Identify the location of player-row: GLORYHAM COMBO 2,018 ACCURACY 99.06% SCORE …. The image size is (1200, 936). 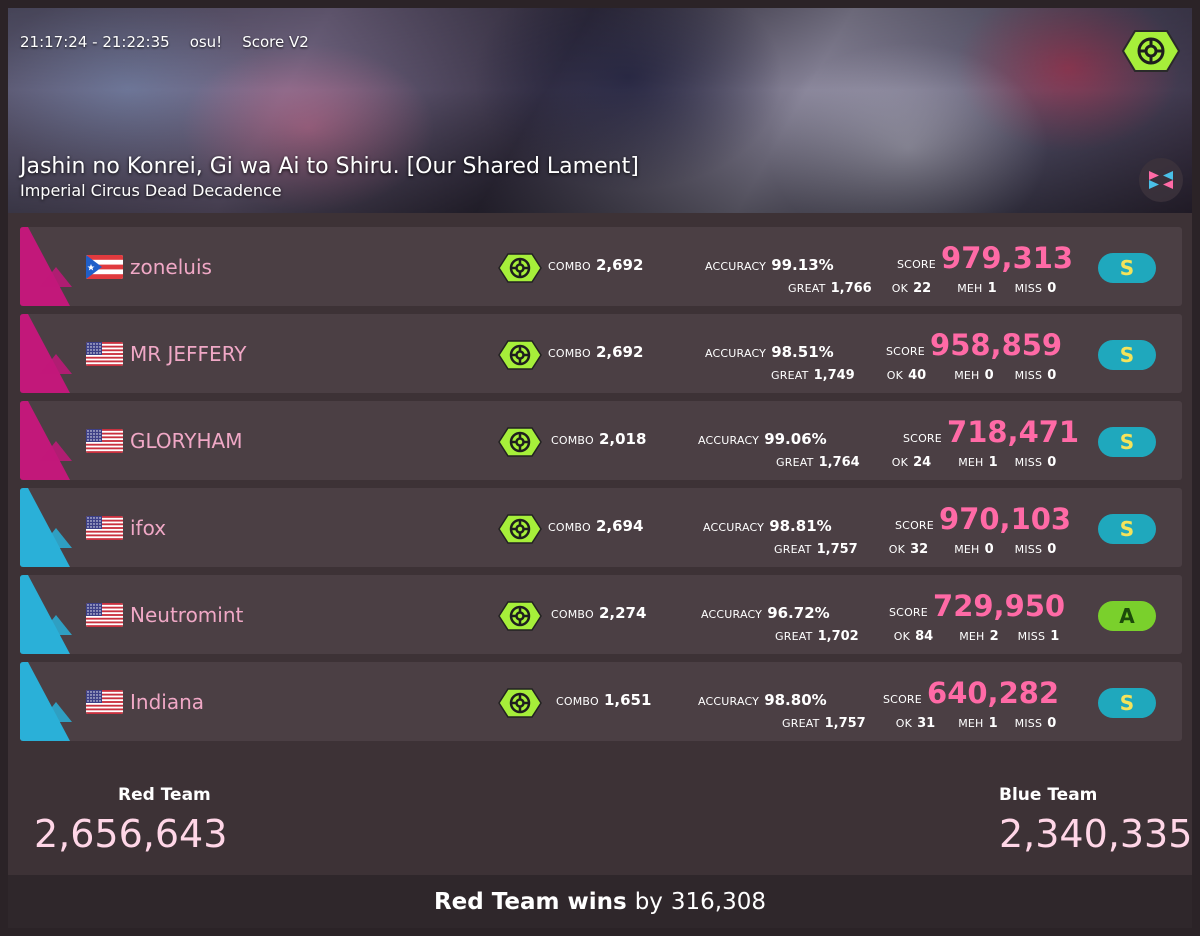
(601, 440).